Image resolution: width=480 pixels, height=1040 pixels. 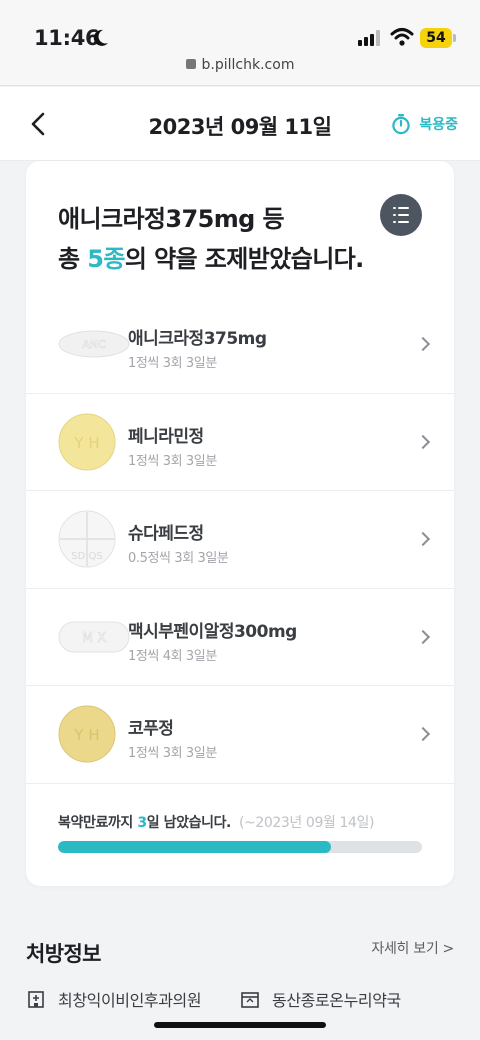 I want to click on section-title-prescription: 처방정보, so click(x=63, y=954).